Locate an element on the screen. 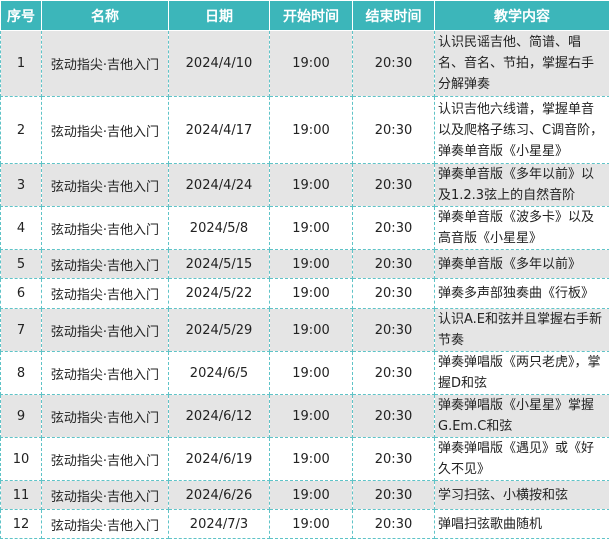  cell-date: 2024/4/10 is located at coordinates (219, 63).